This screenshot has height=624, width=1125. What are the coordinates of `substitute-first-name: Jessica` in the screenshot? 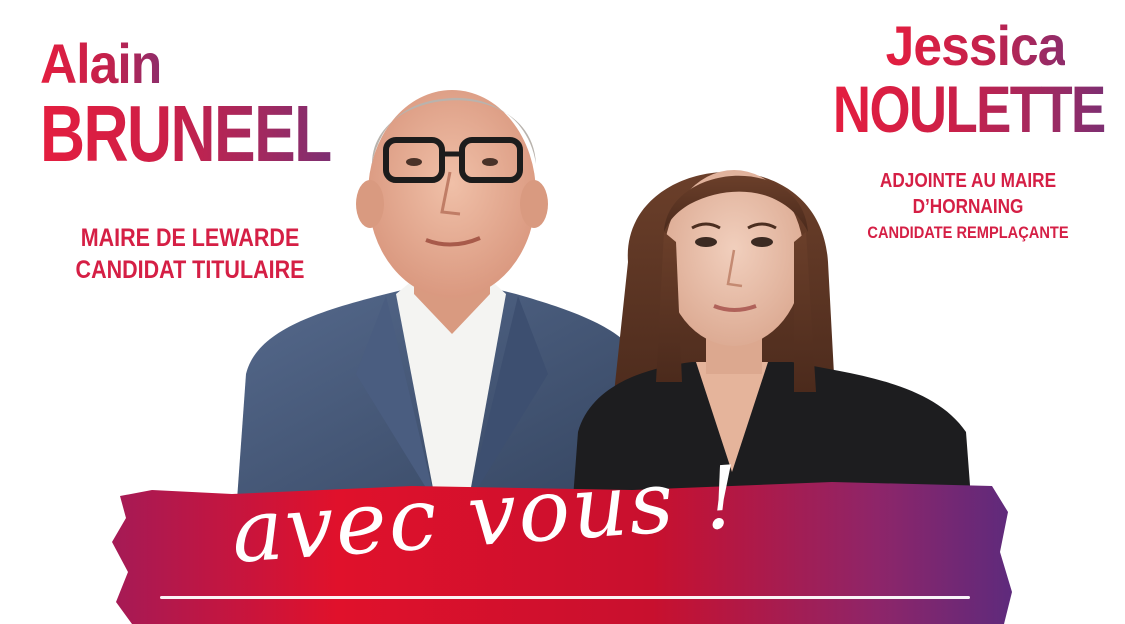 It's located at (975, 45).